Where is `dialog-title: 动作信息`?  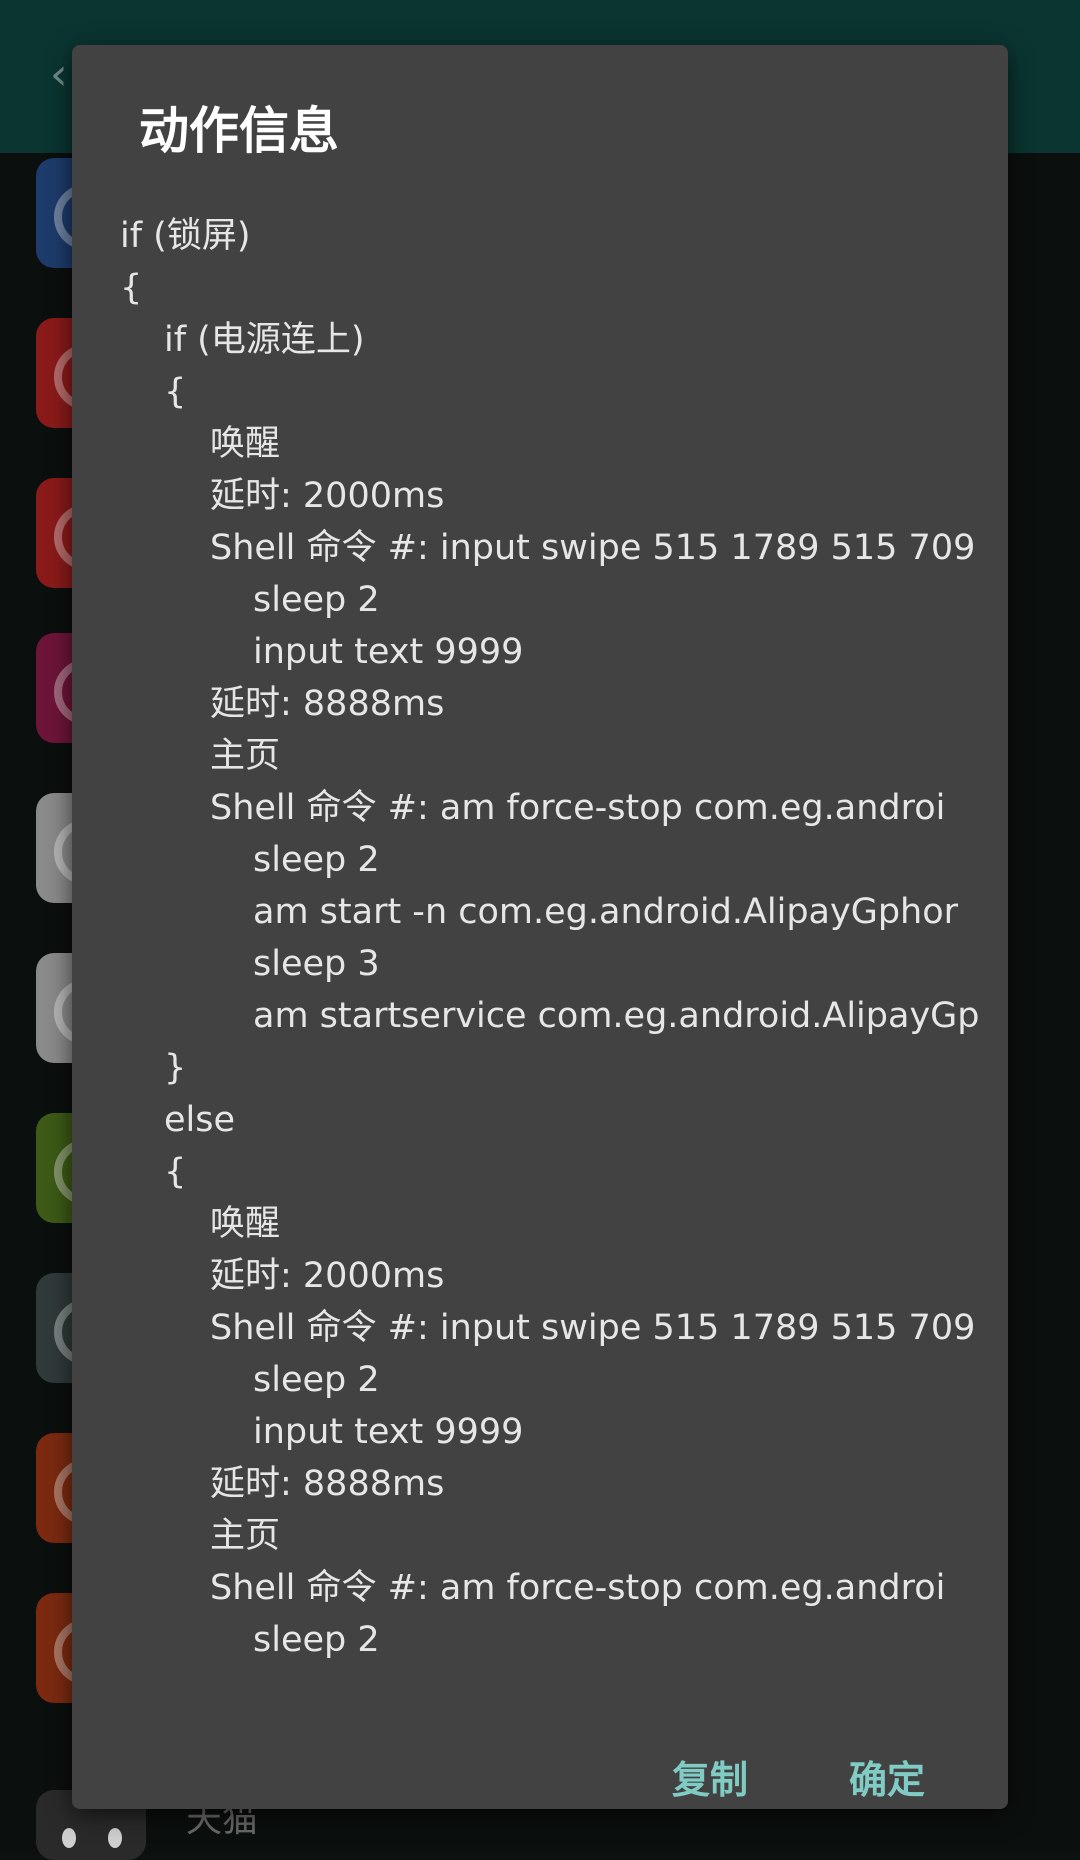 dialog-title: 动作信息 is located at coordinates (239, 131).